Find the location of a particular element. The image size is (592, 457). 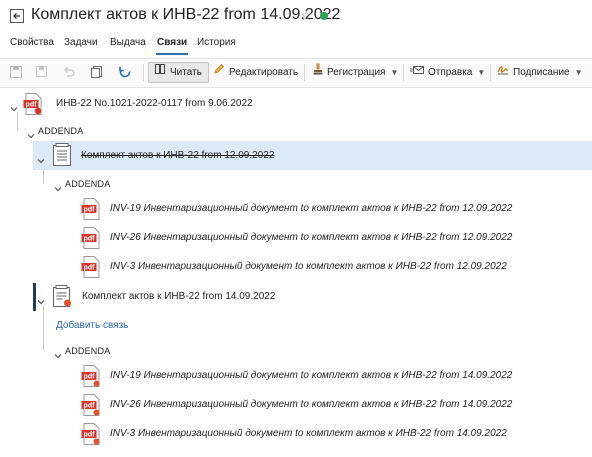

send-button: Отправка ▼ is located at coordinates (447, 72).